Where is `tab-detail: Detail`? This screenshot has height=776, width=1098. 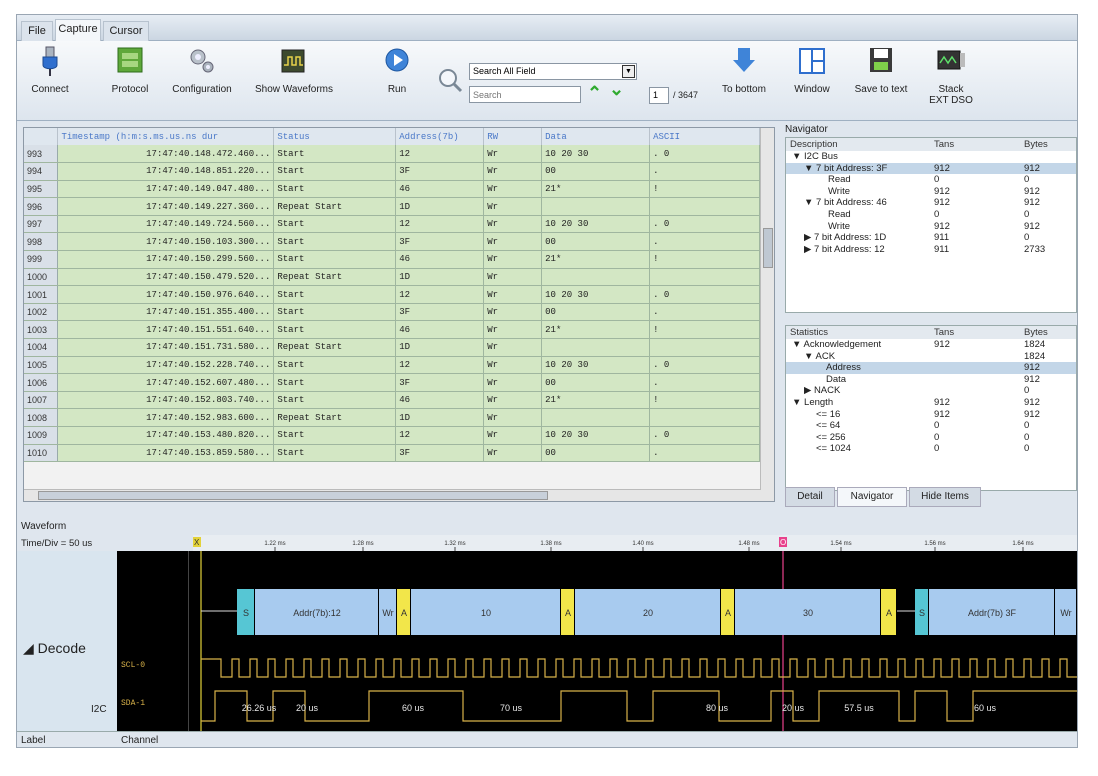 tab-detail: Detail is located at coordinates (810, 497).